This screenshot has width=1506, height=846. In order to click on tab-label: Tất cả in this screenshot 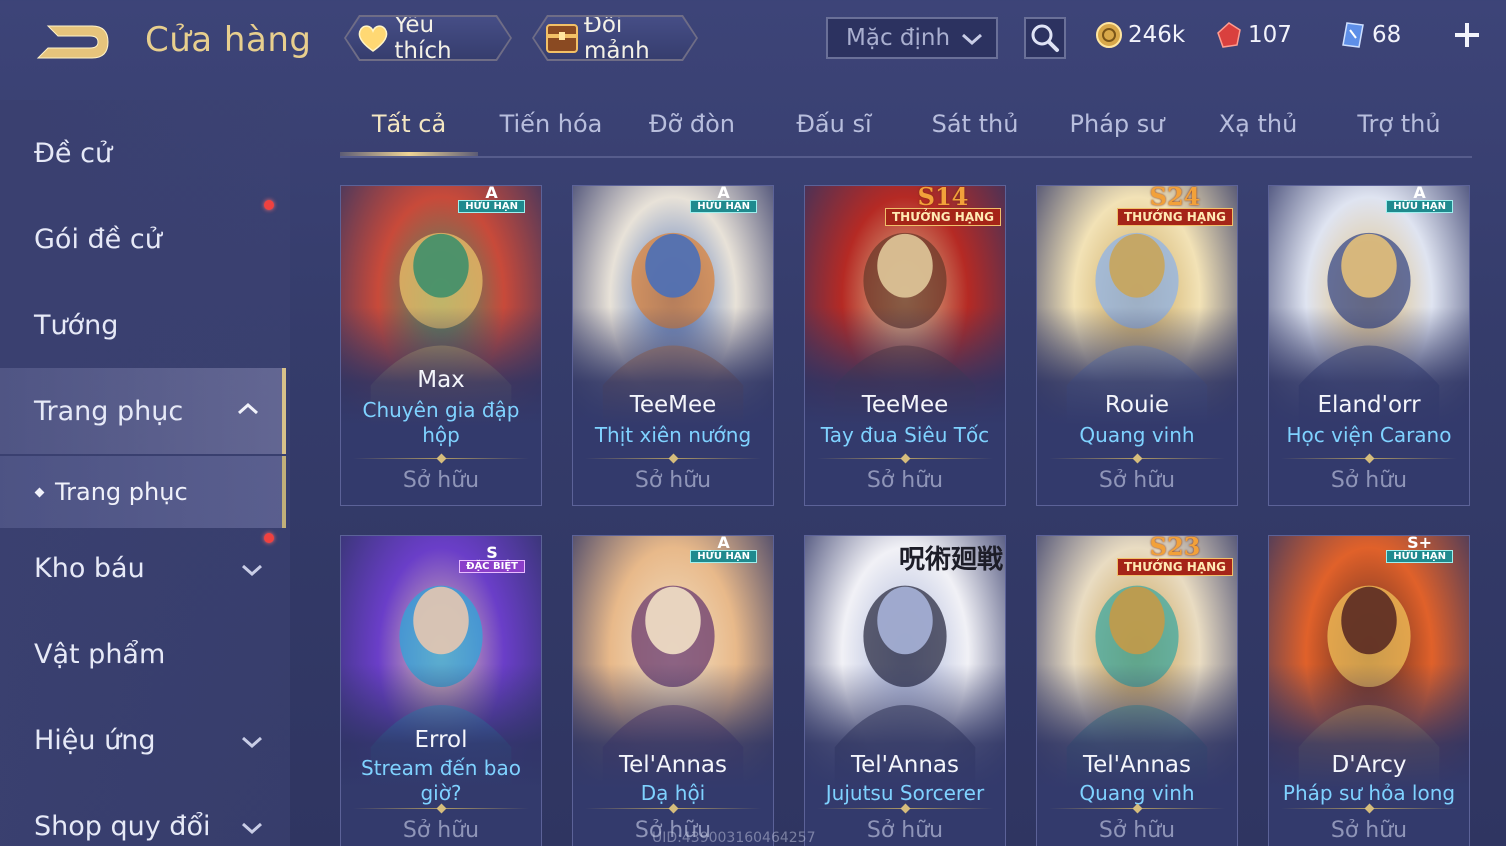, I will do `click(409, 124)`.